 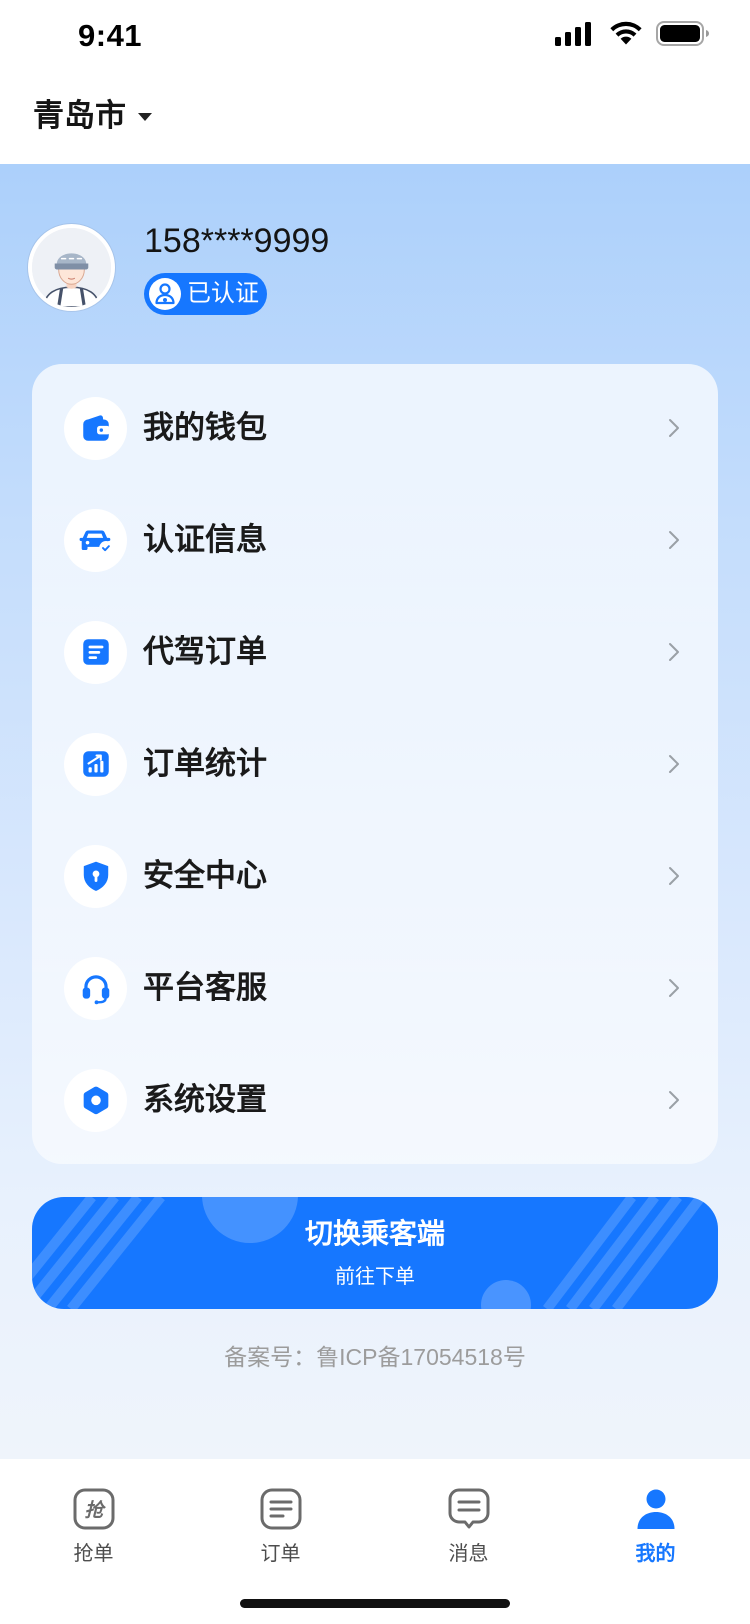 I want to click on battery-icon, so click(x=682, y=33).